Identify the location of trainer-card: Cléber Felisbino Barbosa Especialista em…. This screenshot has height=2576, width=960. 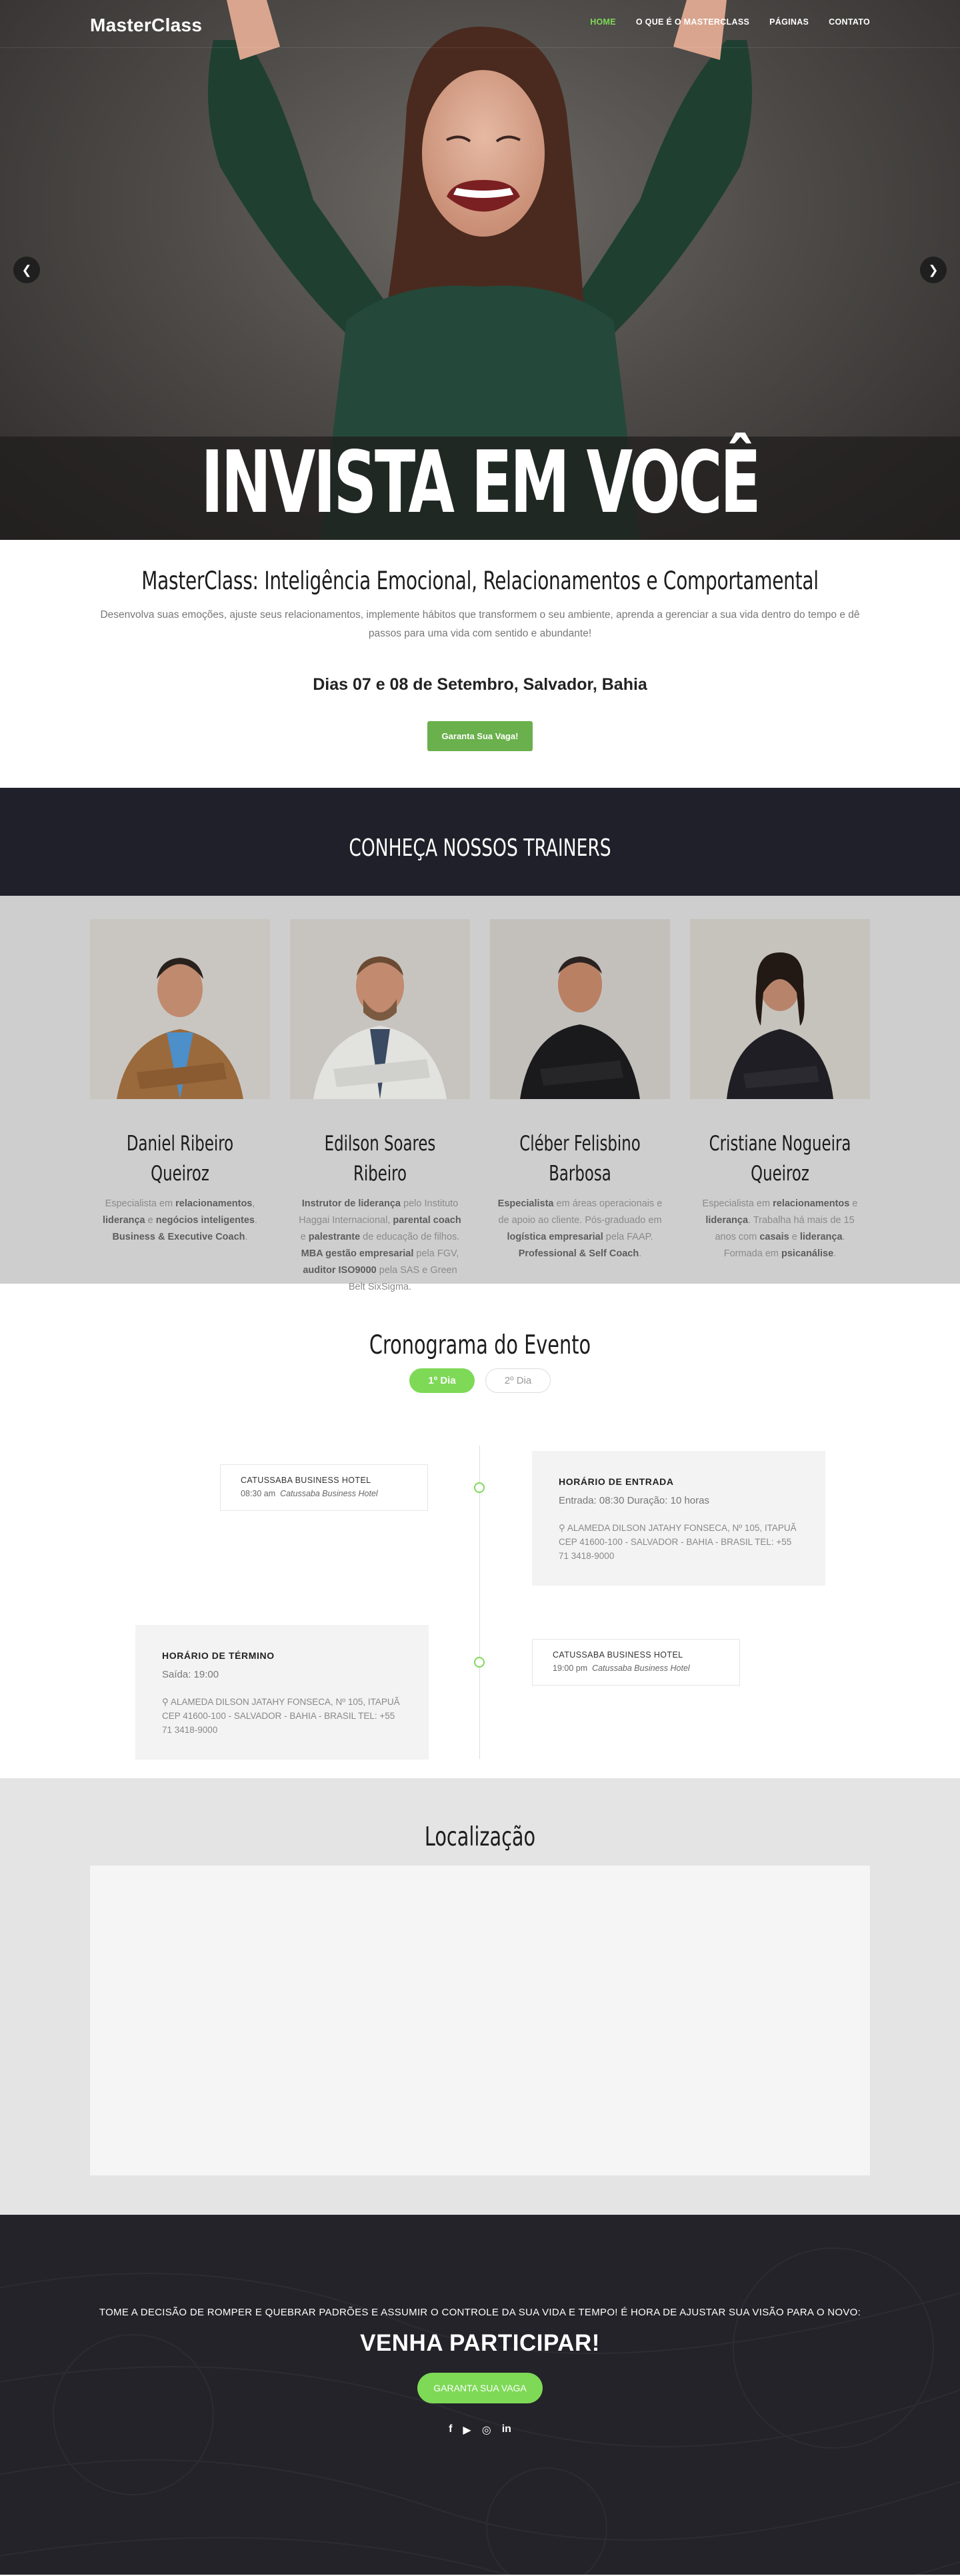
(580, 1101).